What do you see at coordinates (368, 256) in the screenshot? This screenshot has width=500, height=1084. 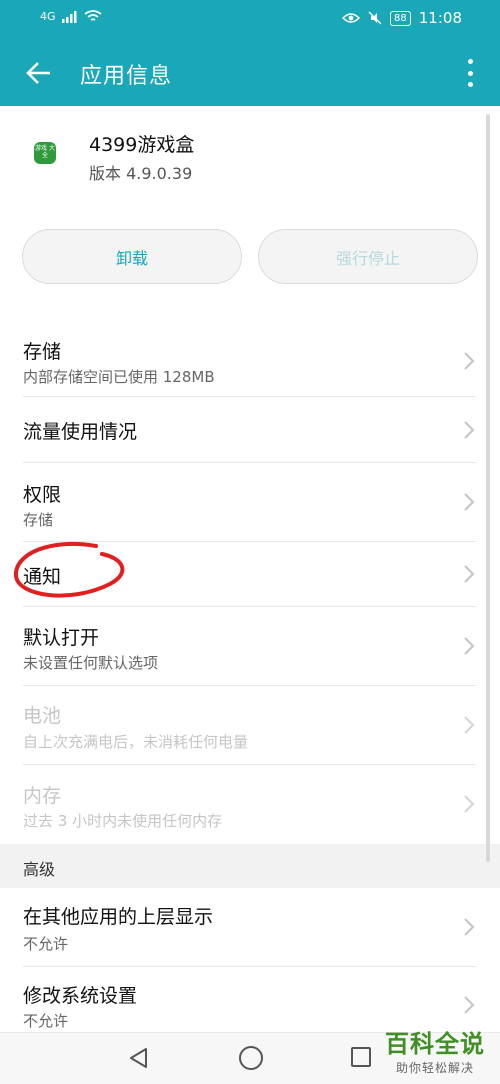 I see `force-stop-button: 强行停止` at bounding box center [368, 256].